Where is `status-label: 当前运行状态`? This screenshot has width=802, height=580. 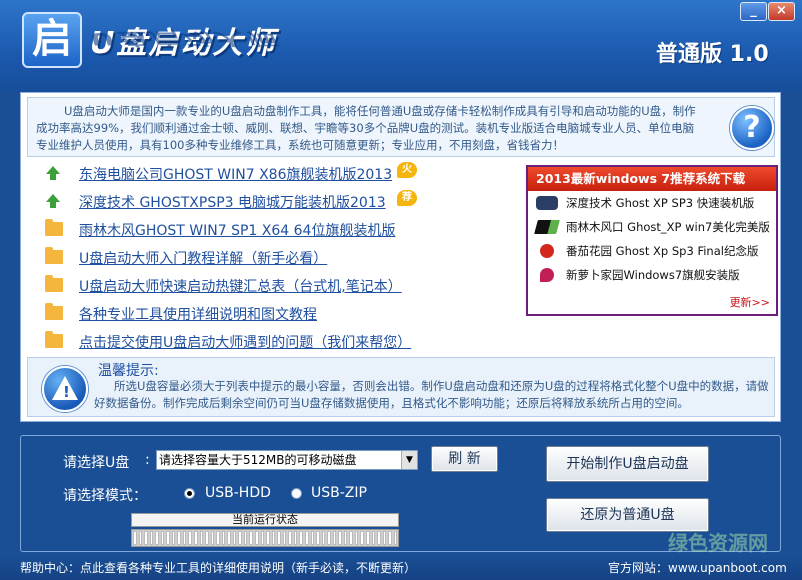
status-label: 当前运行状态 is located at coordinates (265, 520).